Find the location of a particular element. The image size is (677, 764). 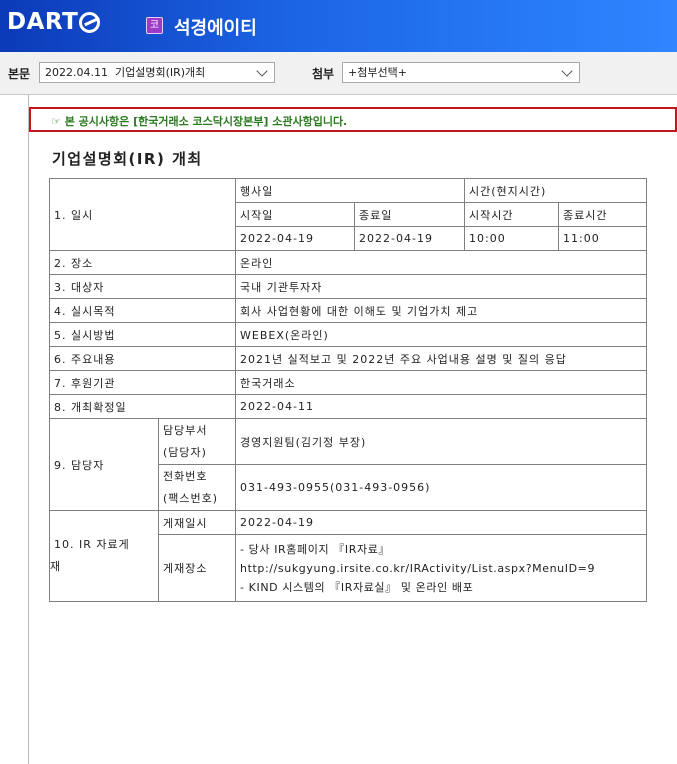

row-label-content: 6. 주요내용 is located at coordinates (142, 358).